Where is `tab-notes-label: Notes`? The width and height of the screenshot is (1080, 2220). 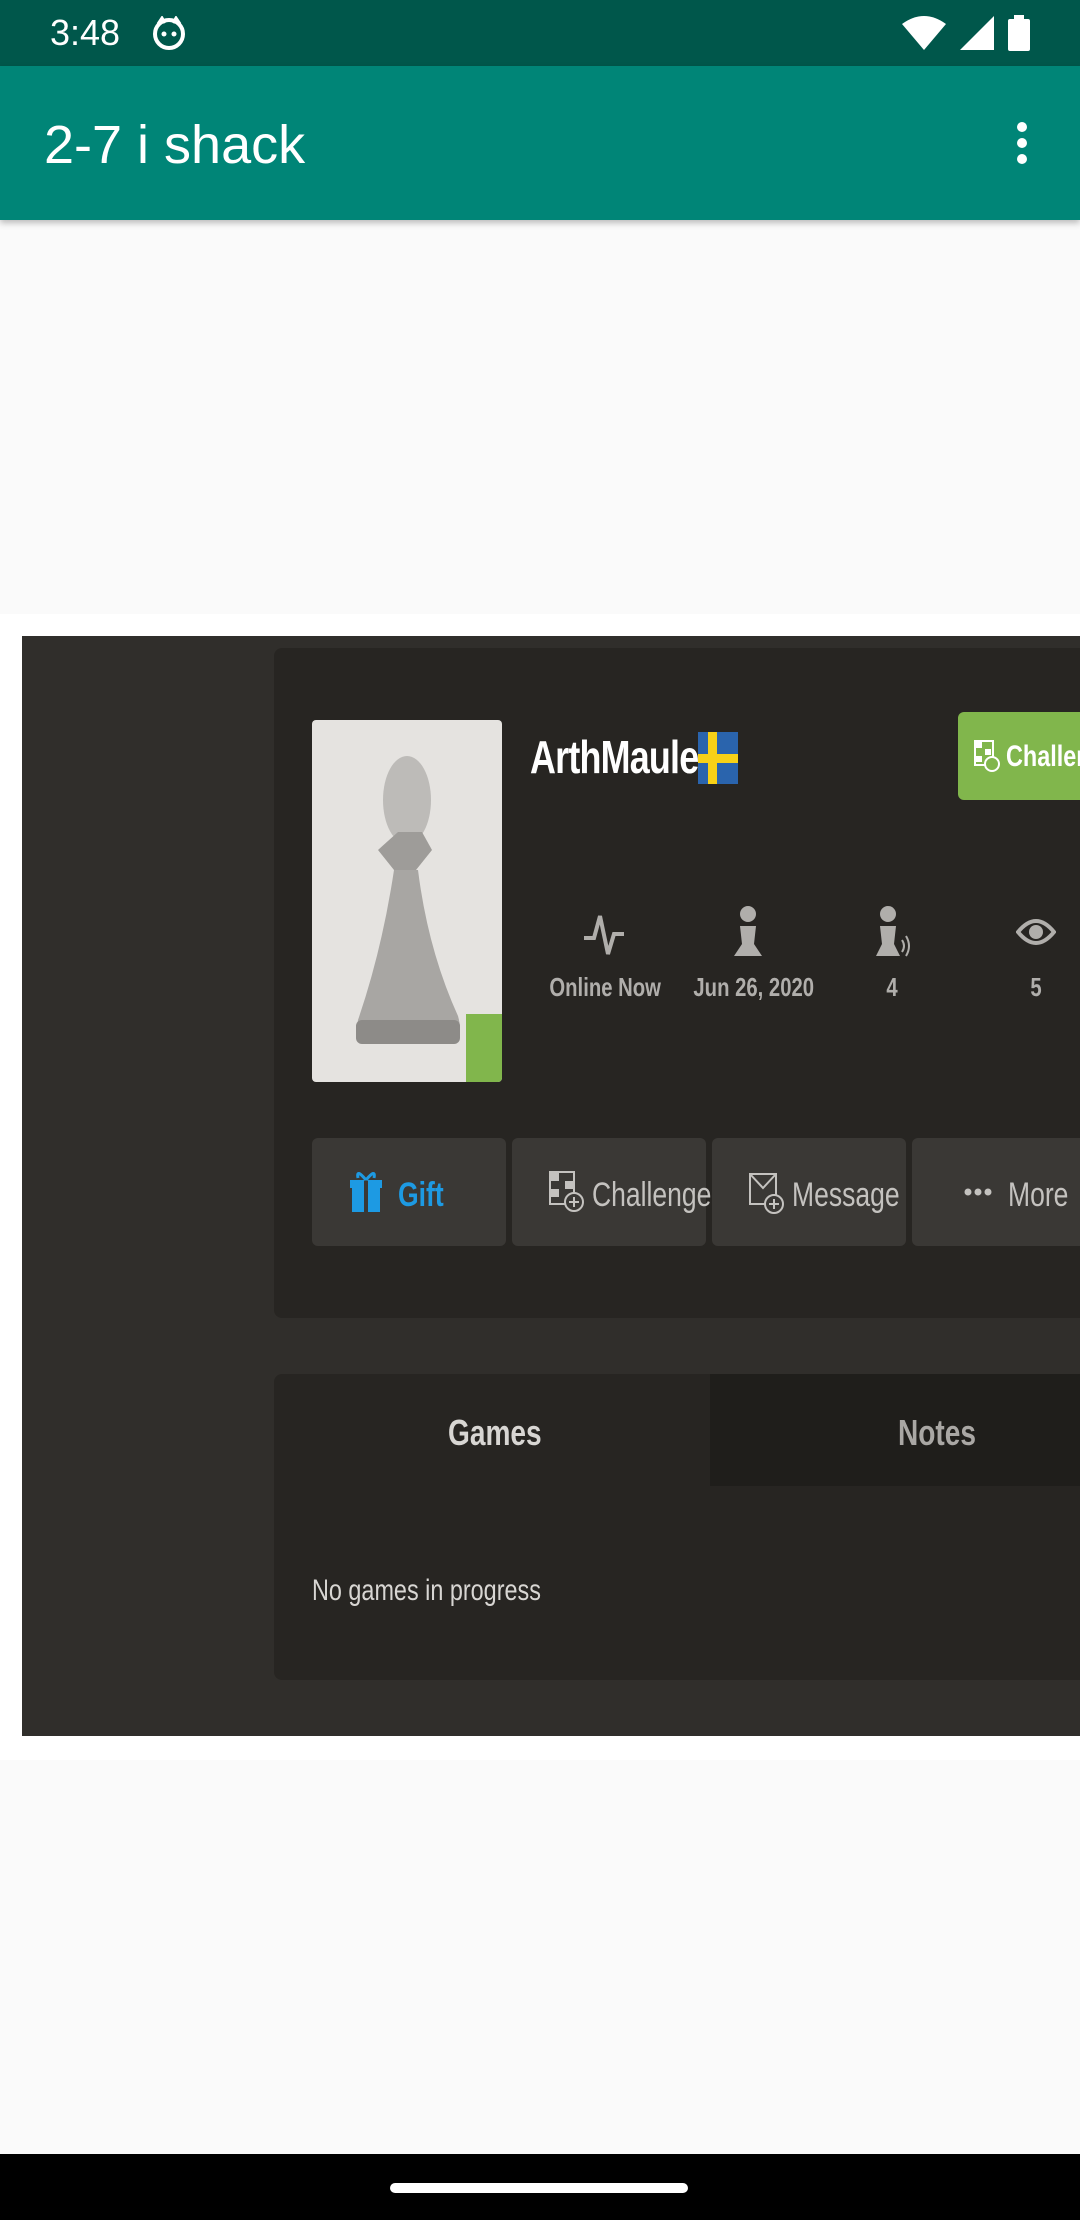 tab-notes-label: Notes is located at coordinates (937, 1432).